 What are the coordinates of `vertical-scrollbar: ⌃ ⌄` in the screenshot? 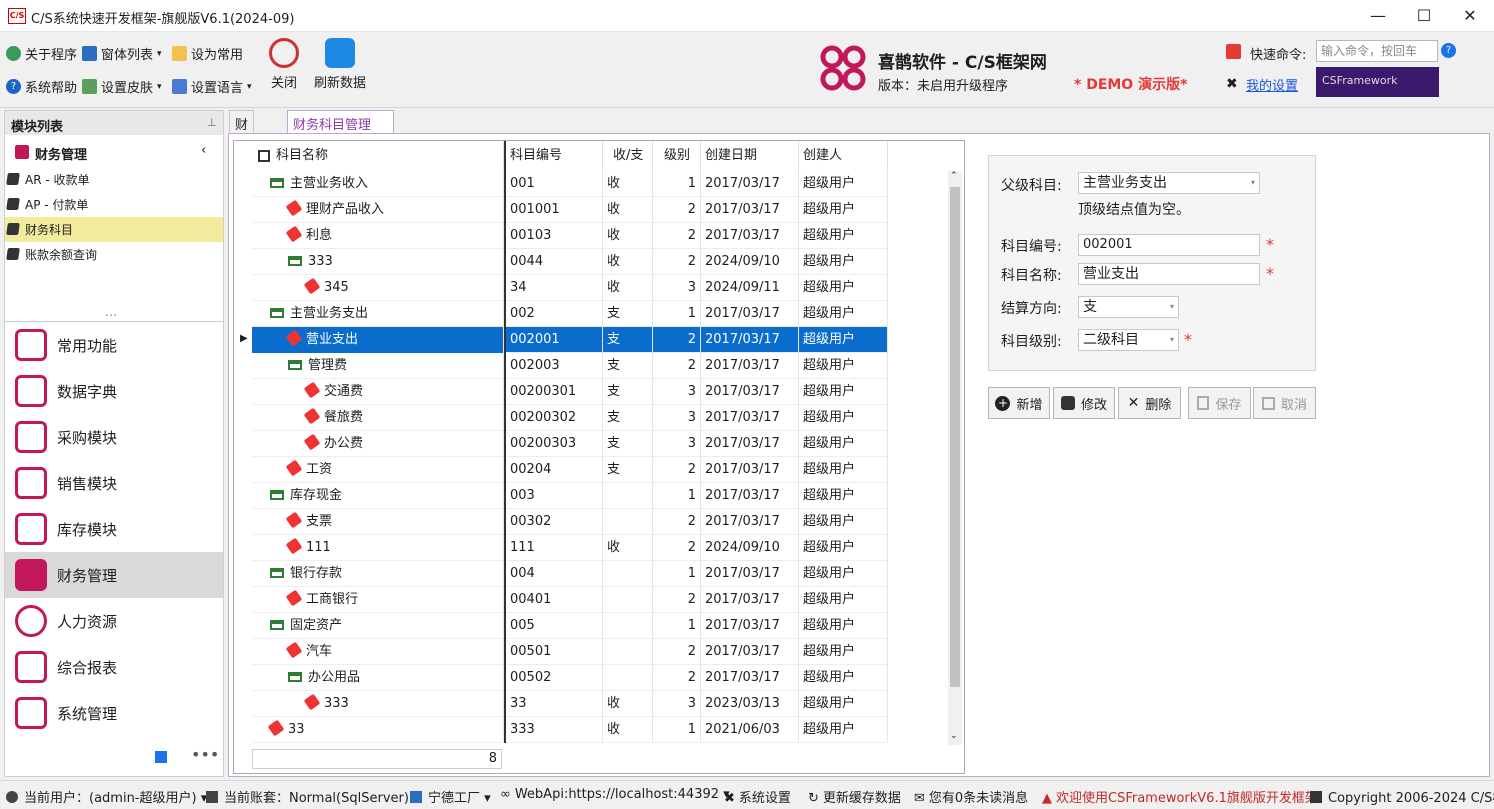 It's located at (955, 458).